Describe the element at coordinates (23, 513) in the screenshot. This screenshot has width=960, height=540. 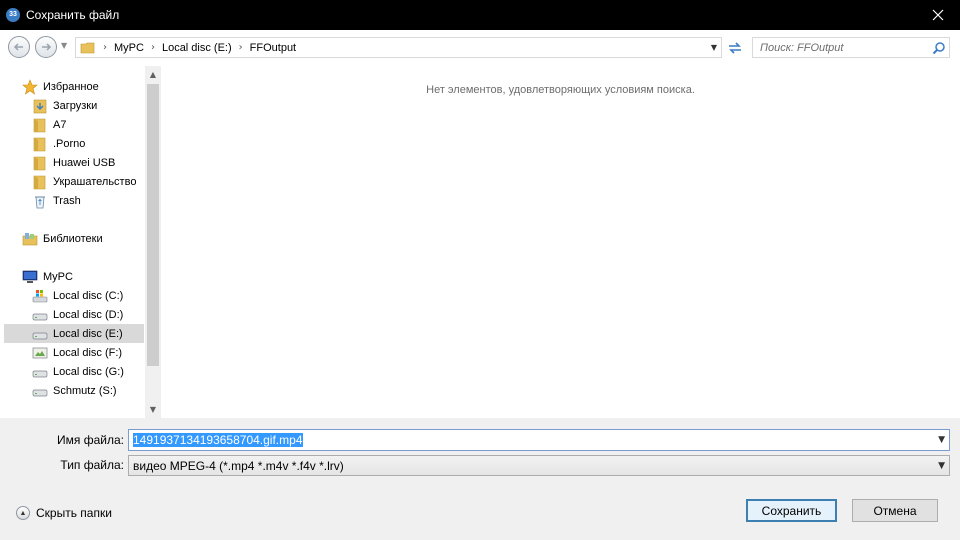
I see `chevron-up-icon: ▲` at that location.